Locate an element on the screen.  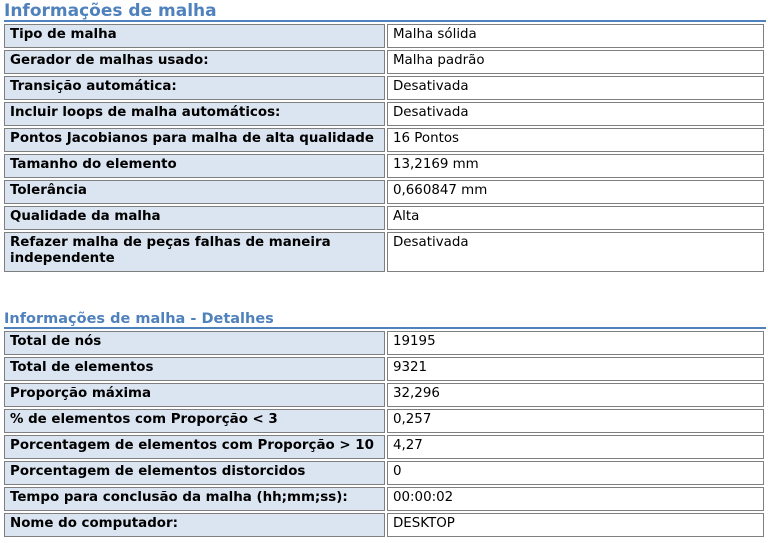
row-label: Nome do computador: is located at coordinates (194, 525).